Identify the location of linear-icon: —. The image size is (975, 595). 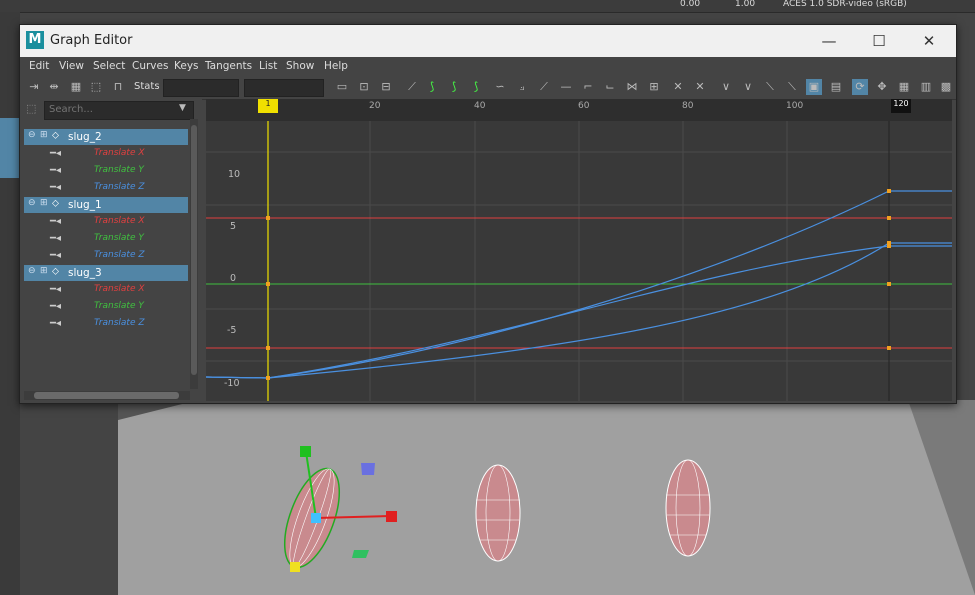
(566, 87).